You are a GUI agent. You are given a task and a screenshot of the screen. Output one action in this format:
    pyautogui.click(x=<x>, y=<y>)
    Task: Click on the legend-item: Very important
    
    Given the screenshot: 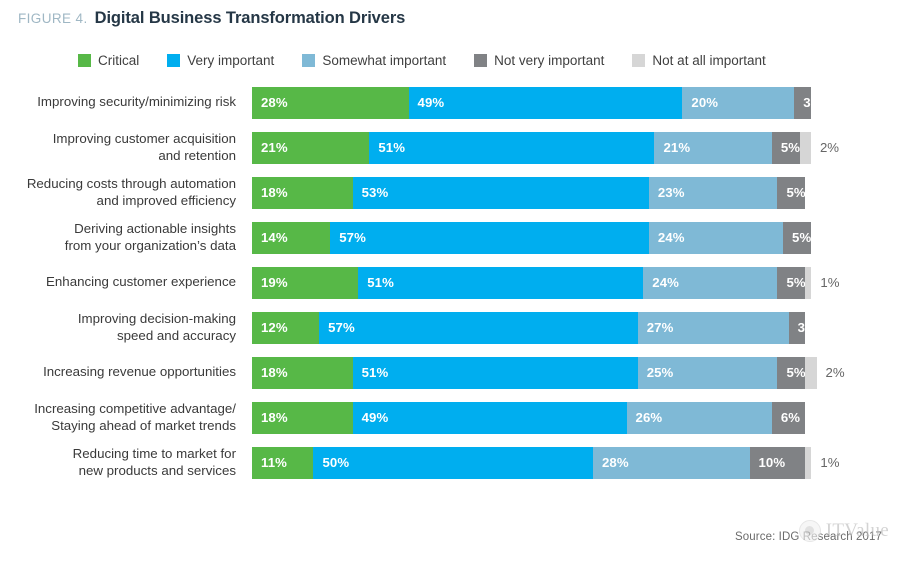 What is the action you would take?
    pyautogui.click(x=220, y=60)
    